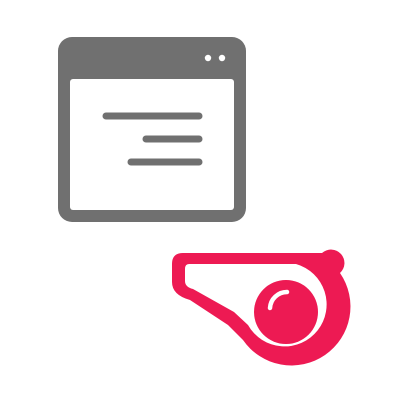 This screenshot has width=400, height=400. I want to click on whistle-ball, so click(286, 312).